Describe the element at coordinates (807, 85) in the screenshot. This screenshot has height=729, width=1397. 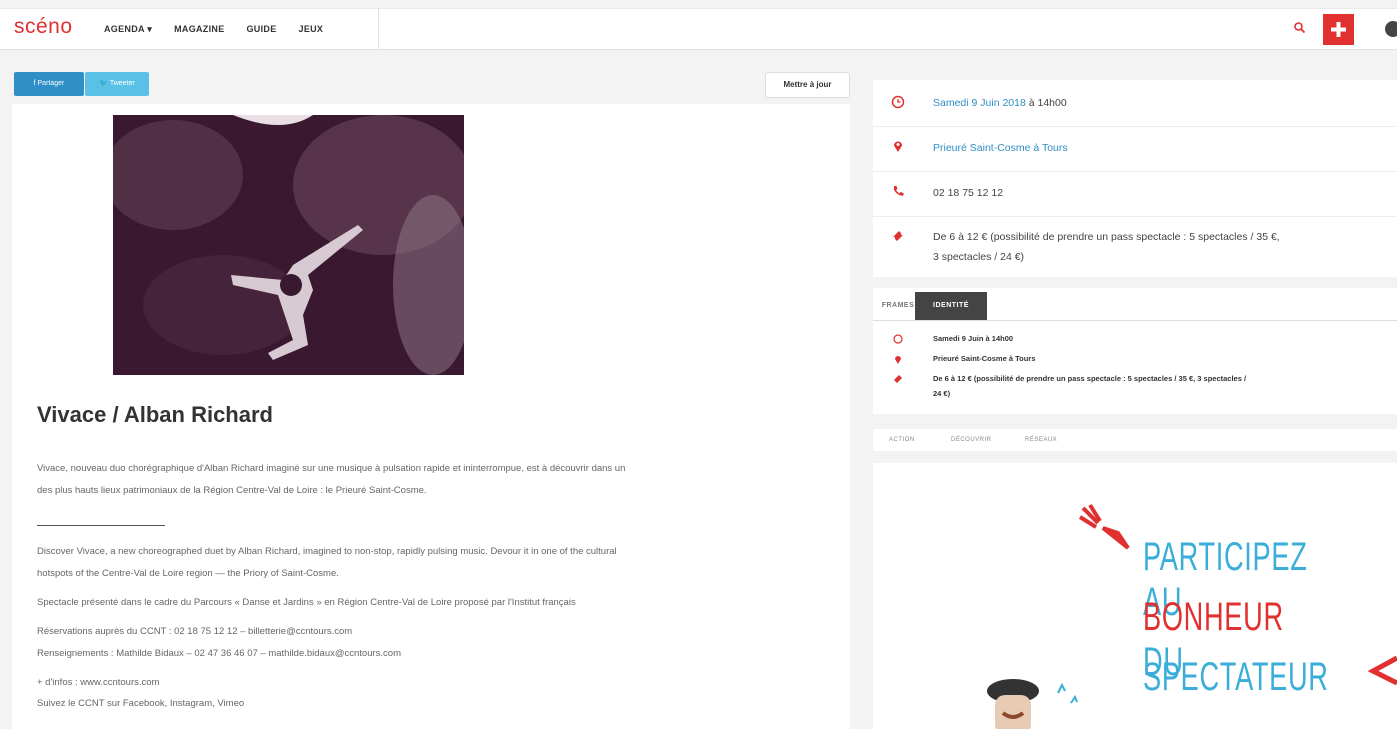
I see `update-button: Mettre à jour` at that location.